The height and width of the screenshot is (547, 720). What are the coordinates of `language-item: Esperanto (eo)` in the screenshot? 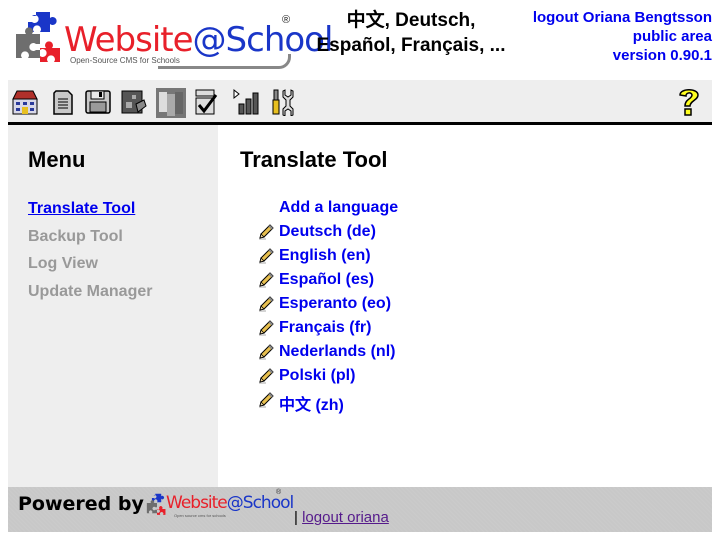 It's located at (328, 307).